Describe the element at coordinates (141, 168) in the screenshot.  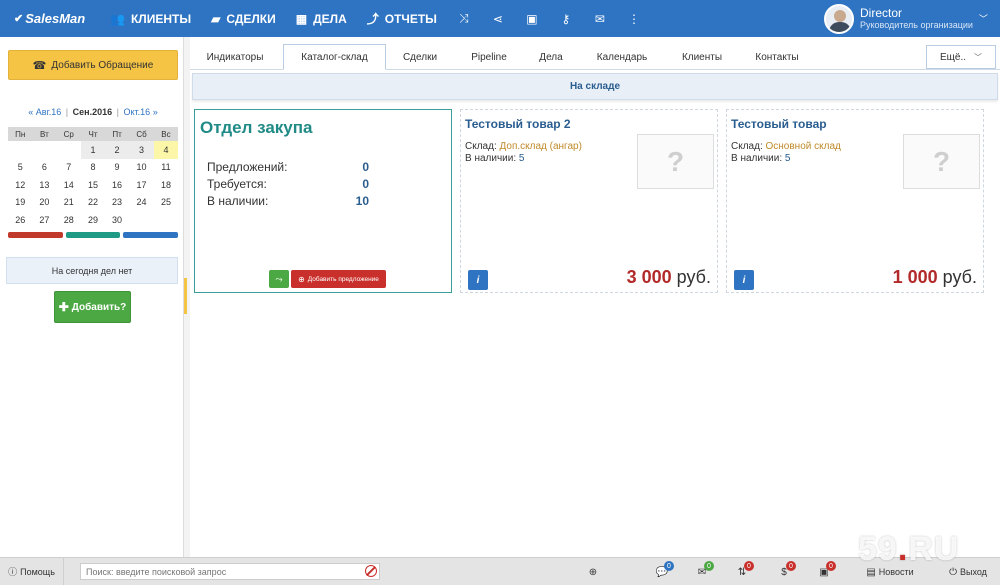
I see `calendar-day: 10` at that location.